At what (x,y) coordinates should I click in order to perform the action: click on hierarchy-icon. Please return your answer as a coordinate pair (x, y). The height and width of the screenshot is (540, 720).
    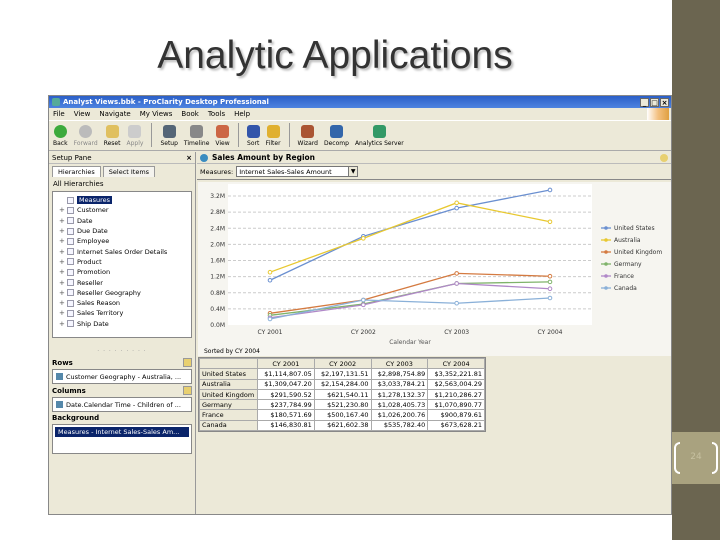
    Looking at the image, I should click on (70, 241).